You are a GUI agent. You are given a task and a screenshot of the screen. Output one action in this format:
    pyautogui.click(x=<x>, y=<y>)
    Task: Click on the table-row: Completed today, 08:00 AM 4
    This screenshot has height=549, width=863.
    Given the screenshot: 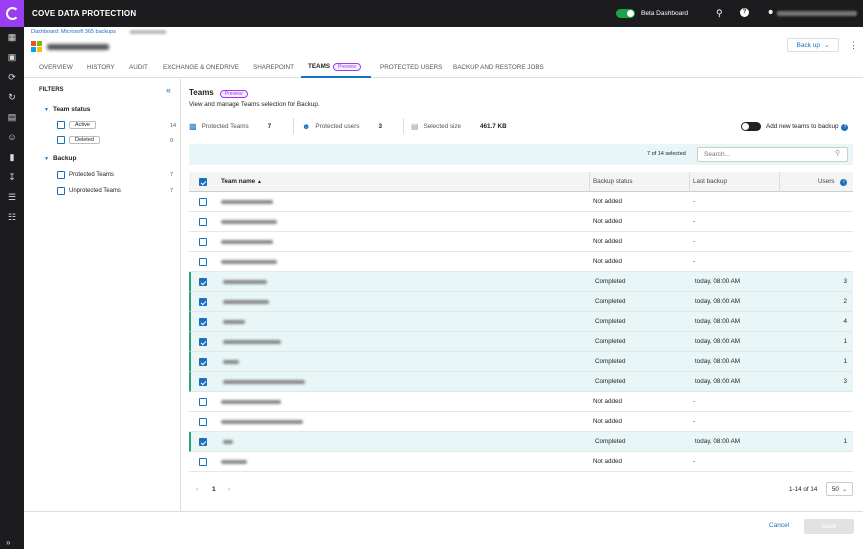 What is the action you would take?
    pyautogui.click(x=521, y=322)
    